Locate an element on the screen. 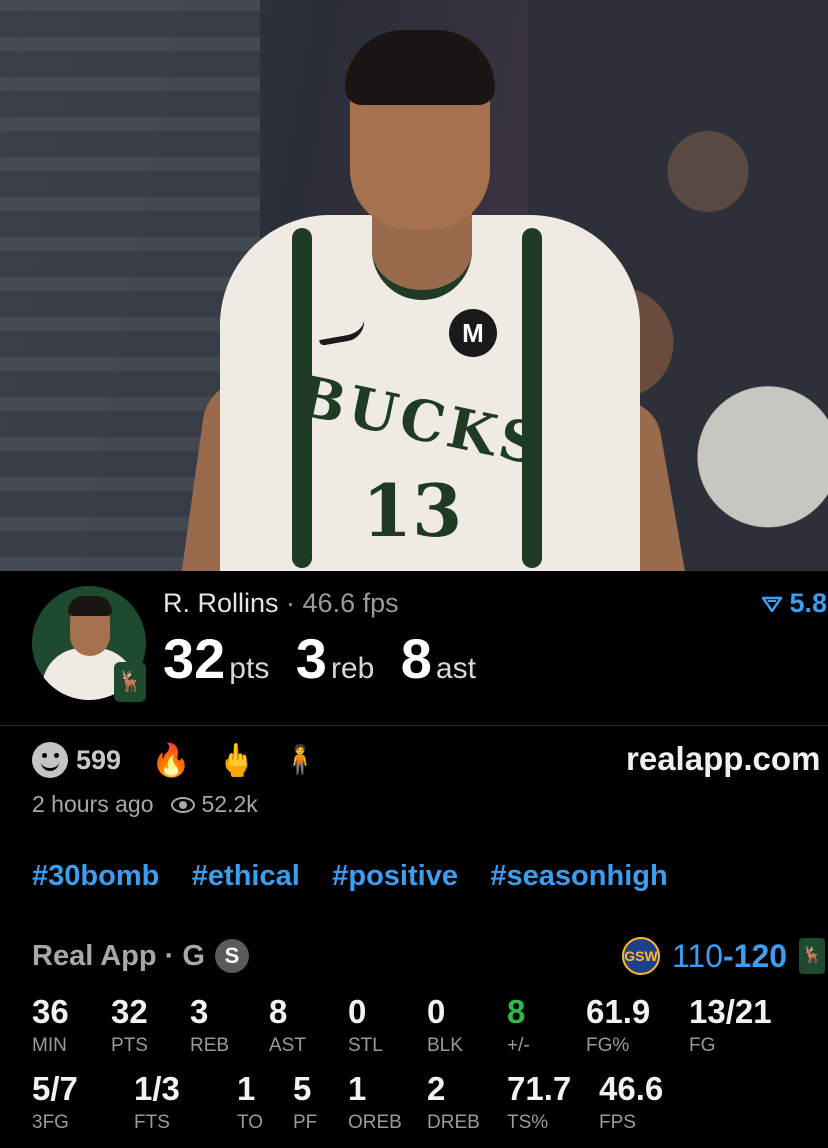  hashtag: #positive is located at coordinates (395, 876).